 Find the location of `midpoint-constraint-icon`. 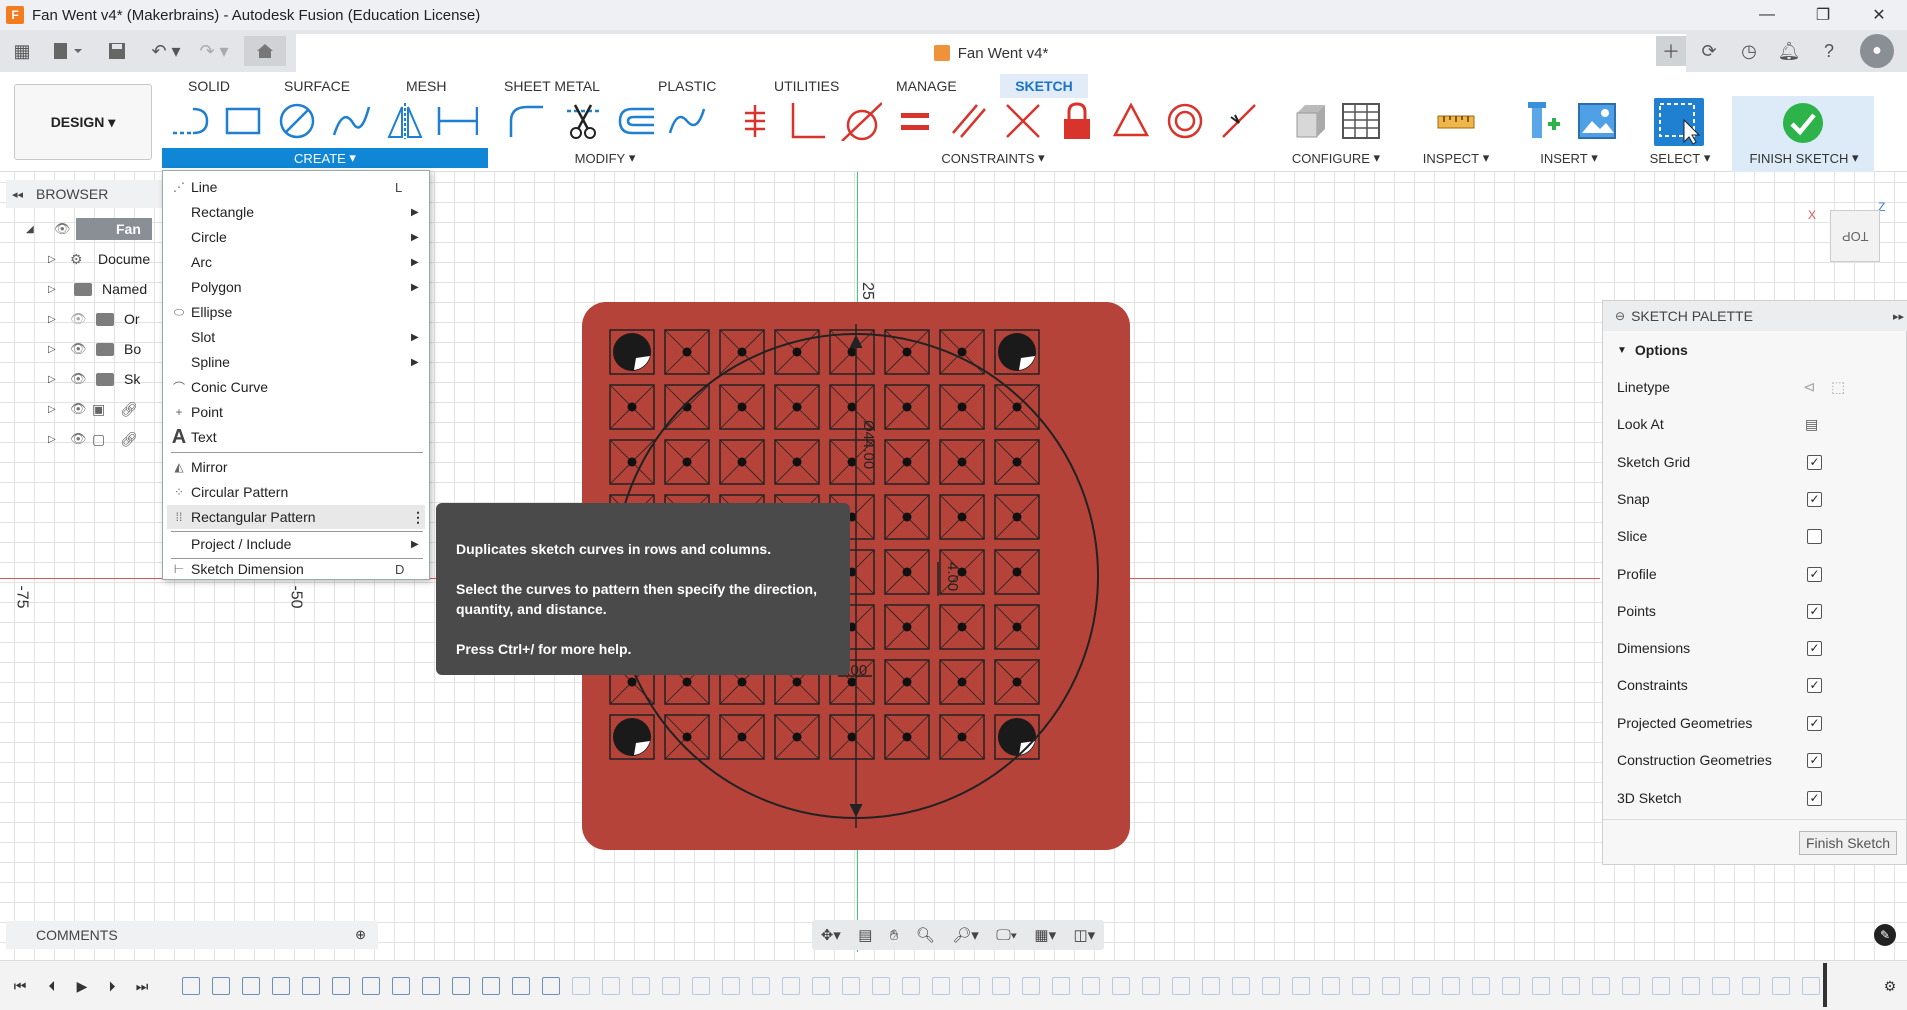

midpoint-constraint-icon is located at coordinates (1239, 121).